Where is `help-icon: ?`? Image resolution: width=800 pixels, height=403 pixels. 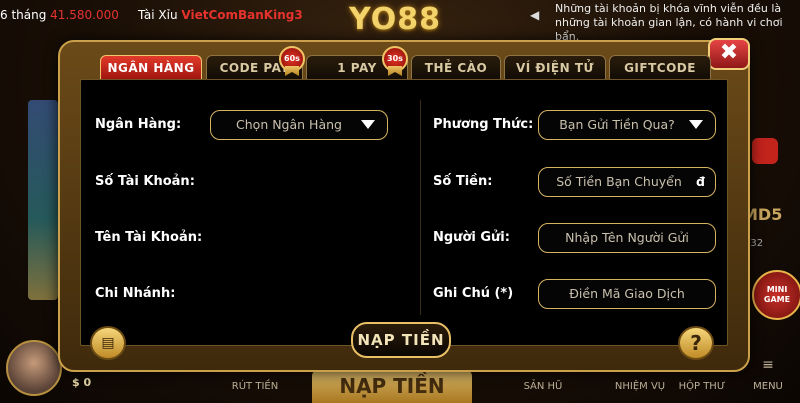
help-icon: ? is located at coordinates (696, 343).